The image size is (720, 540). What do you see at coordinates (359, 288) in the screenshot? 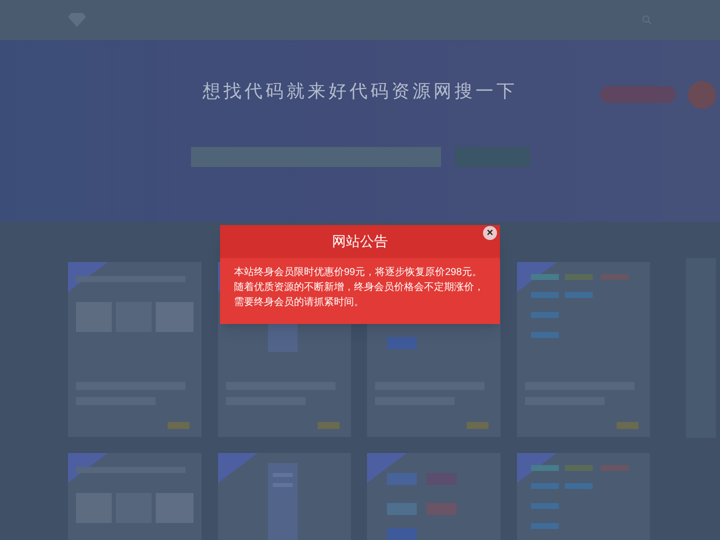
I see `notice-text: 本站终身会员限时优惠价99元，将逐步恢复原价298元。随着优质资源的不断新增，终身会员价格会不定期涨价，需要终身会员的请抓紧时间。` at bounding box center [359, 288].